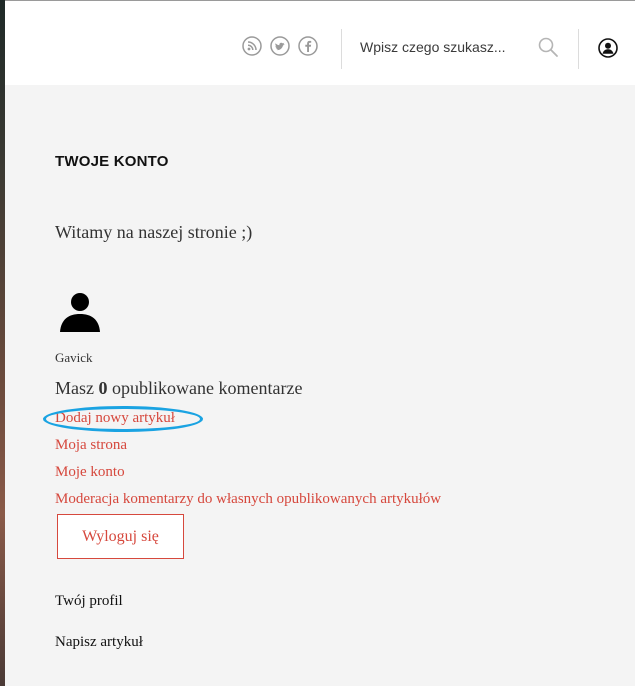 The image size is (635, 686). Describe the element at coordinates (103, 388) in the screenshot. I see `comments-count: 0` at that location.